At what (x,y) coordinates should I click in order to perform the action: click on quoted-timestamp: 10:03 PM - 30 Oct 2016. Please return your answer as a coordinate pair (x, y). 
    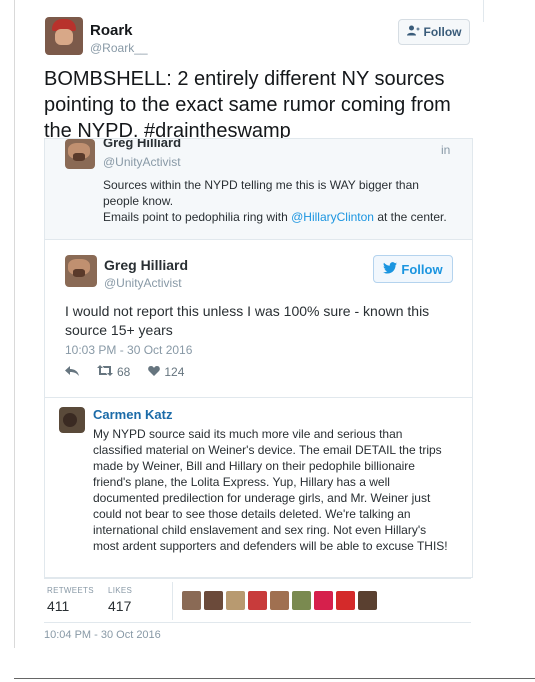
    Looking at the image, I should click on (128, 350).